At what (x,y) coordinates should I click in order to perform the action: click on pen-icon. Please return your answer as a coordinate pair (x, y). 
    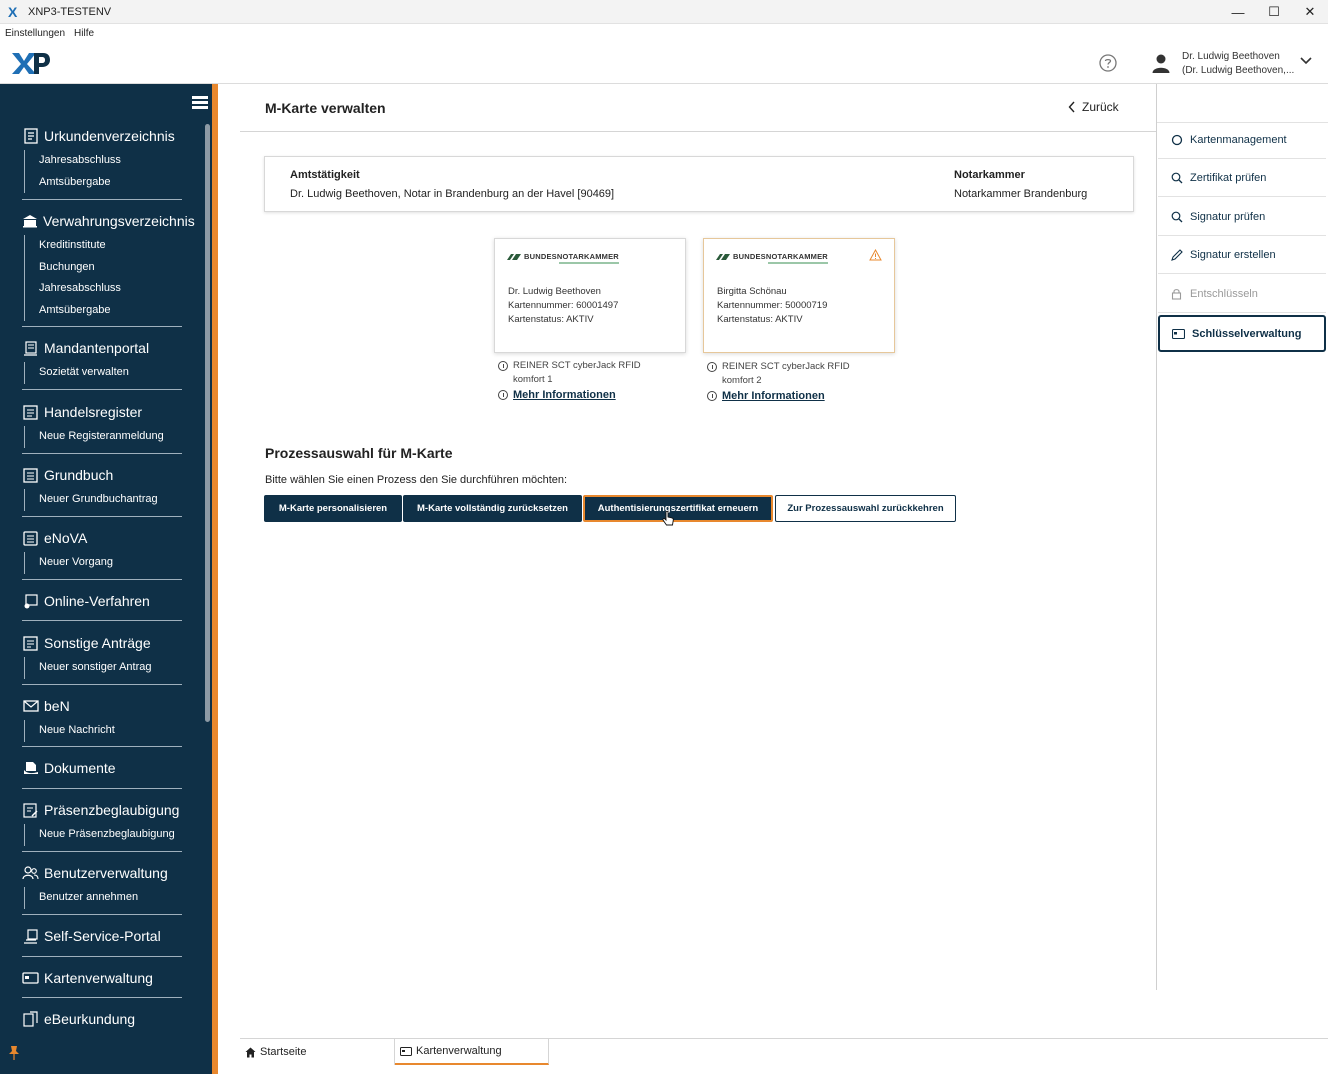
    Looking at the image, I should click on (1176, 255).